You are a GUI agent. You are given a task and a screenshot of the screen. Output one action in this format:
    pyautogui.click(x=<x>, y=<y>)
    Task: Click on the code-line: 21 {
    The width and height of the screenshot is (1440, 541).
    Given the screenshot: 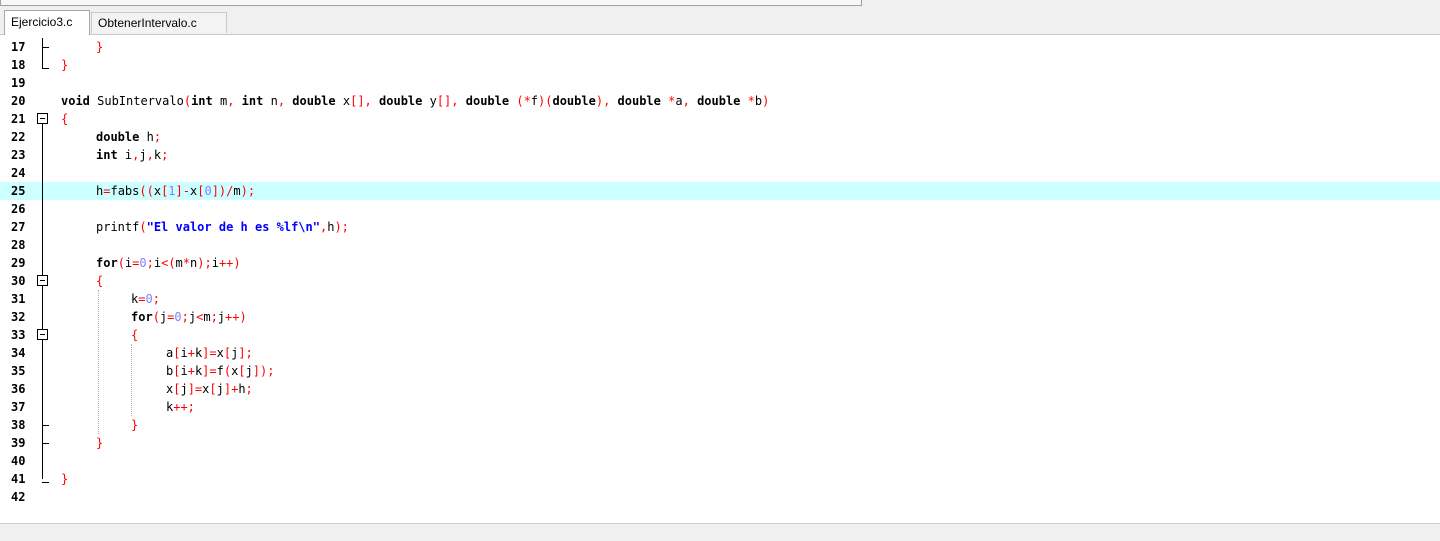 What is the action you would take?
    pyautogui.click(x=720, y=119)
    